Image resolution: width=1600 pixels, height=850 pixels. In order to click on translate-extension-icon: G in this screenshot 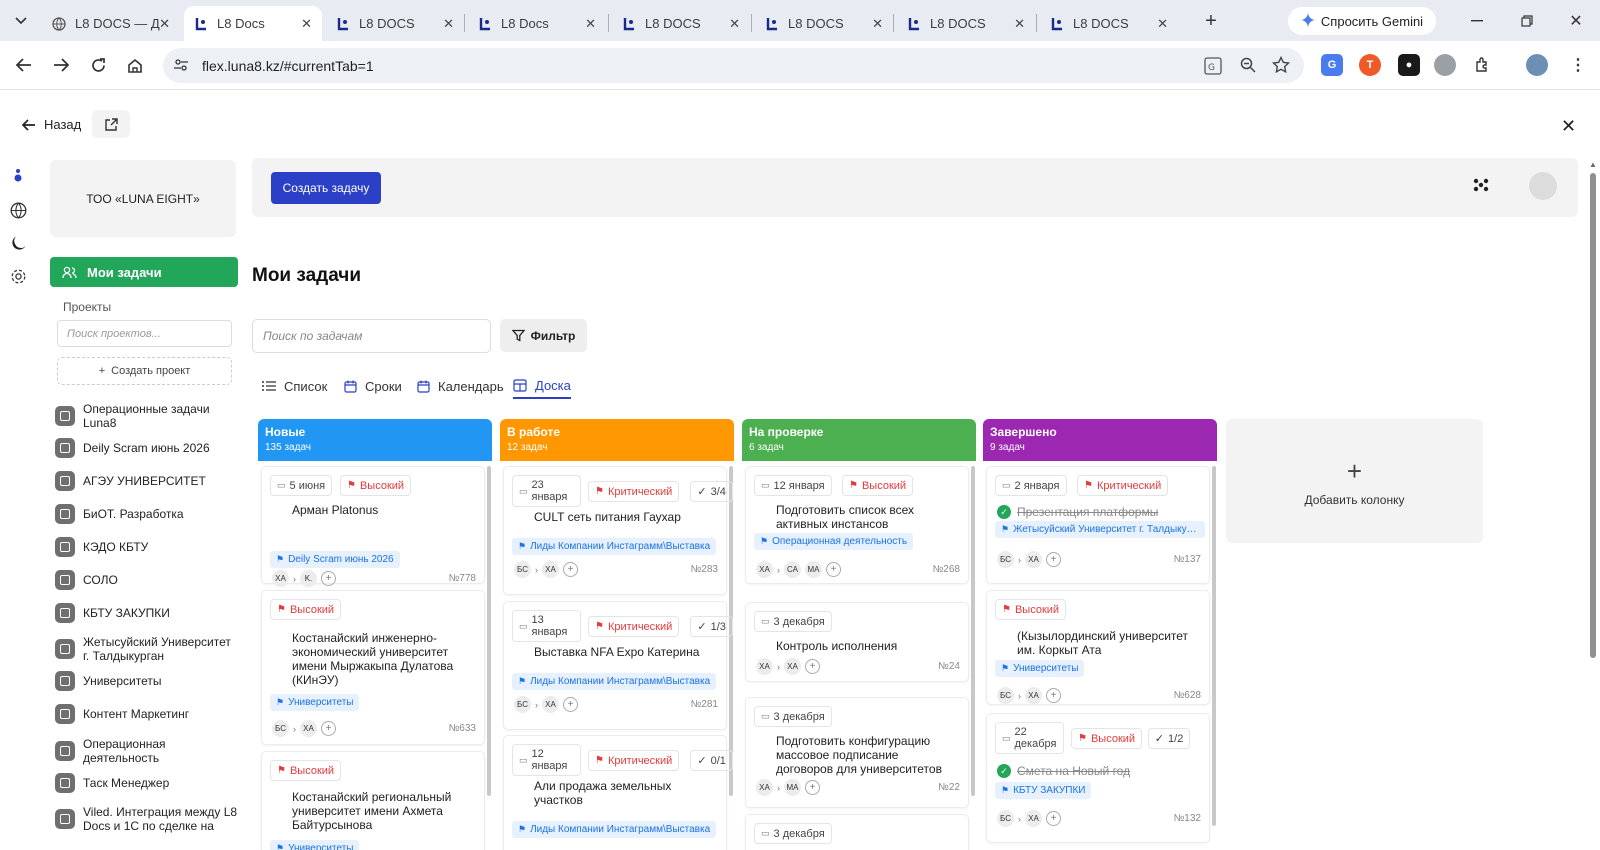, I will do `click(1332, 65)`.